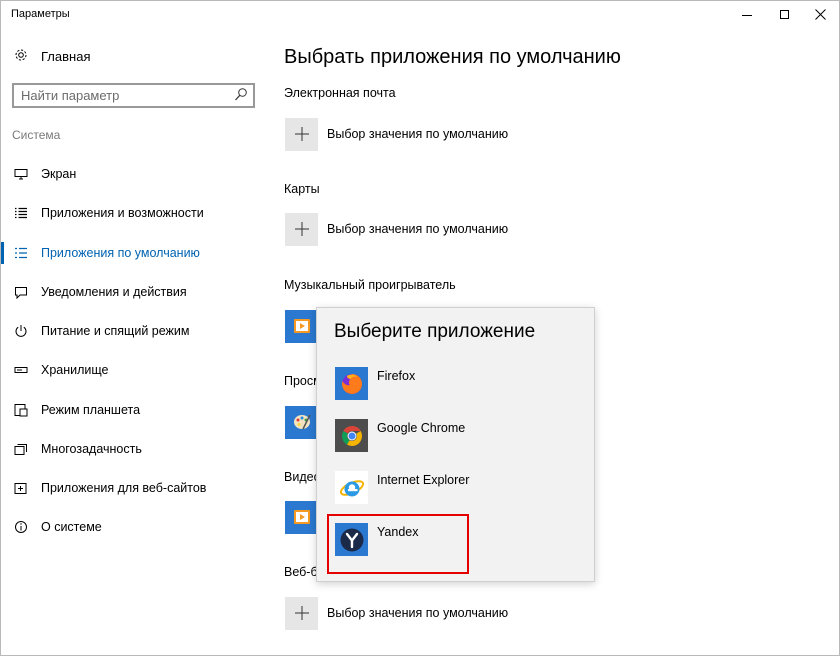 This screenshot has height=656, width=840. I want to click on chrome-icon, so click(351, 435).